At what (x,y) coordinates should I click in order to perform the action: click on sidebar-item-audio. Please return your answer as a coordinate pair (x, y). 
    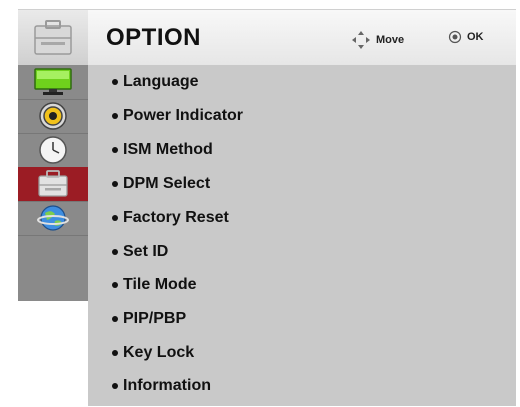
    Looking at the image, I should click on (53, 116).